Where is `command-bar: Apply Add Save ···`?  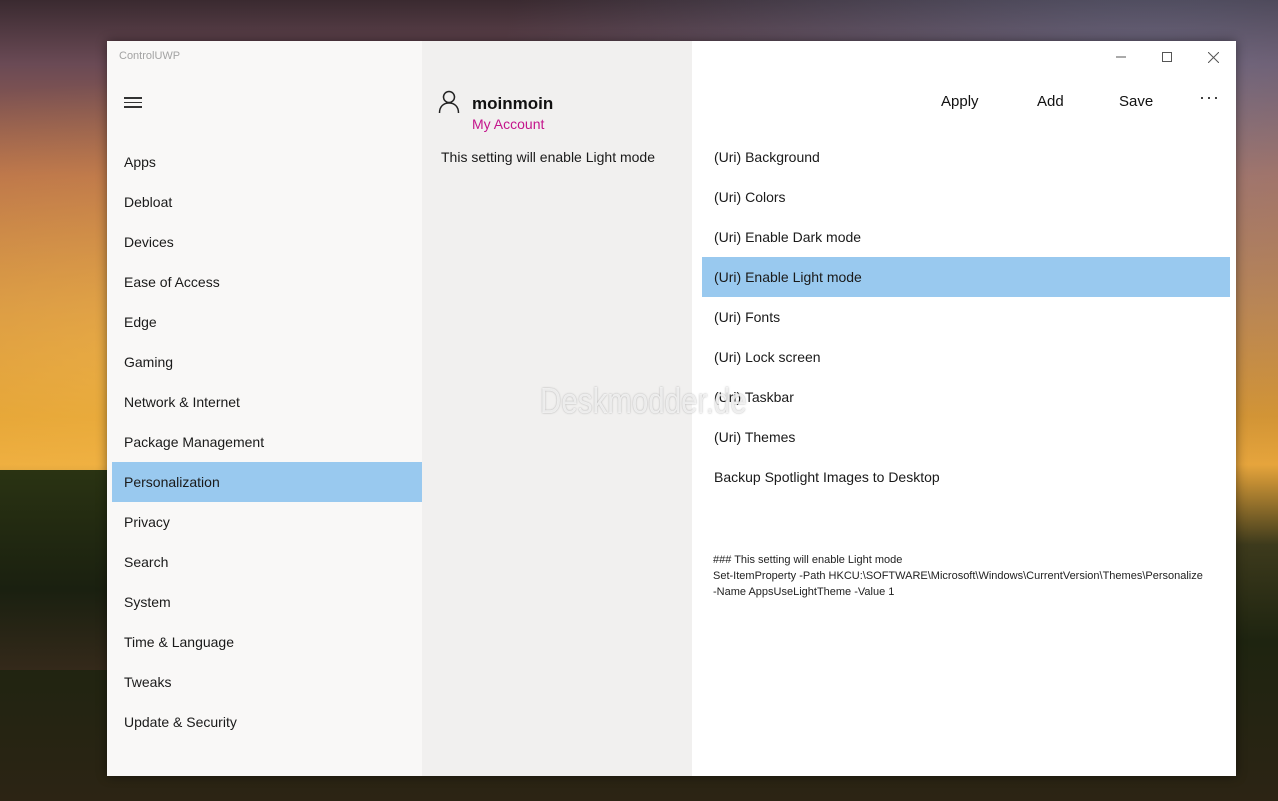 command-bar: Apply Add Save ··· is located at coordinates (964, 102).